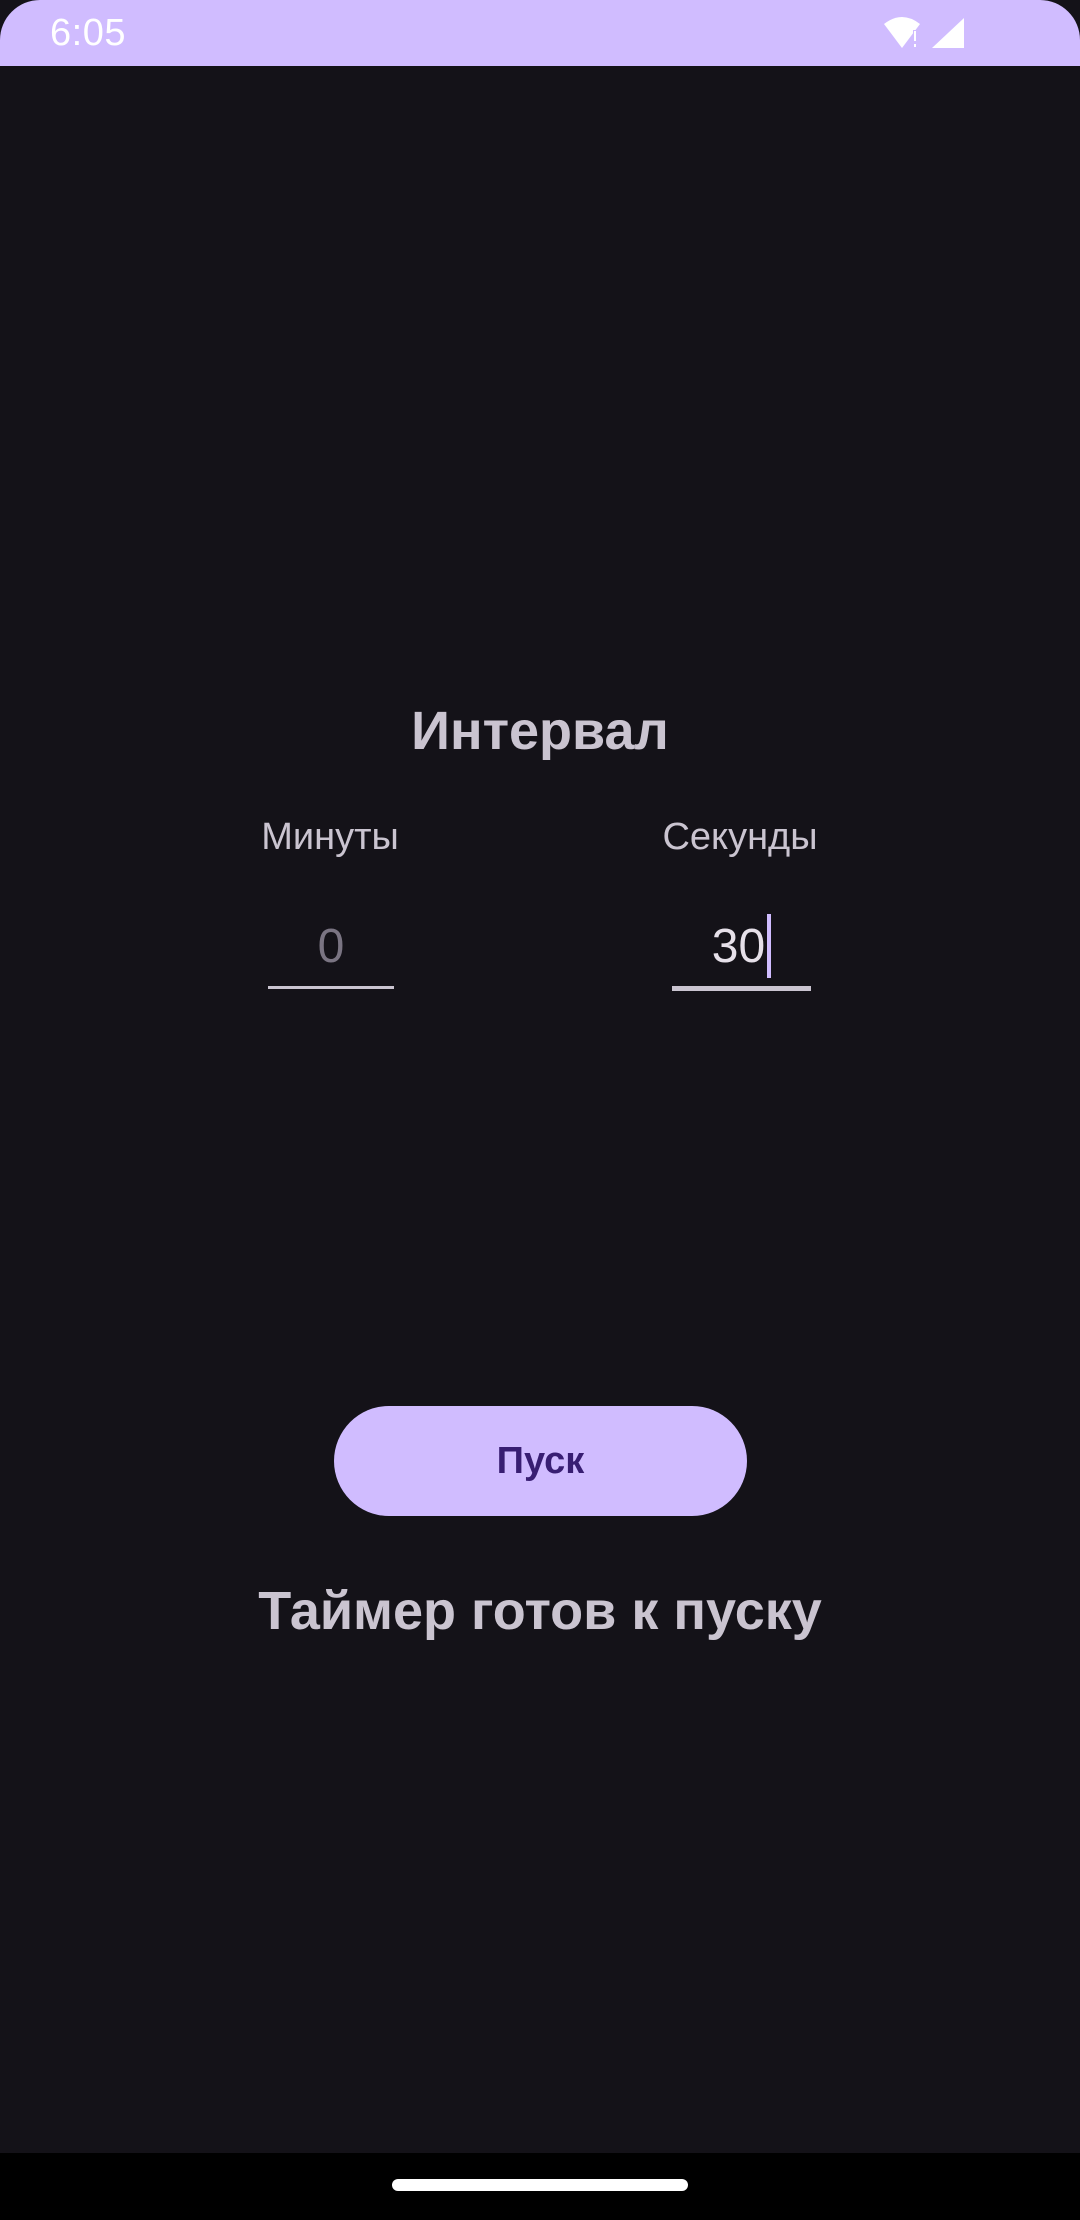  Describe the element at coordinates (540, 1611) in the screenshot. I see `timer-status-message: Таймер готов к пуску` at that location.